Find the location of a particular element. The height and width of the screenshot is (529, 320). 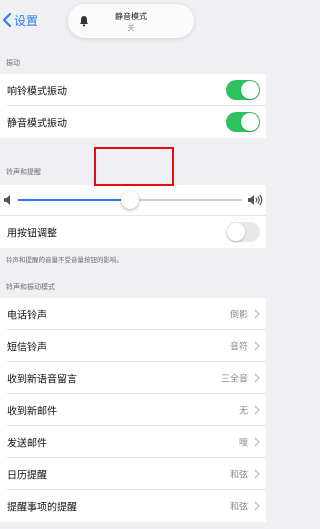

volume-slider-row is located at coordinates (133, 200).